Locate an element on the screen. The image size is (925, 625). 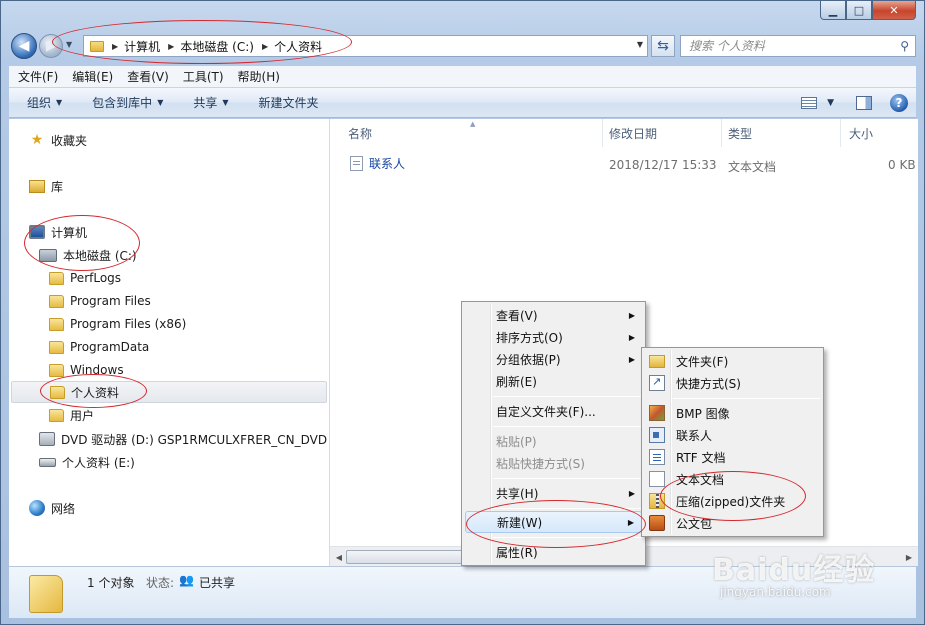
ctx-label: 刷新(E) is located at coordinates (516, 381).